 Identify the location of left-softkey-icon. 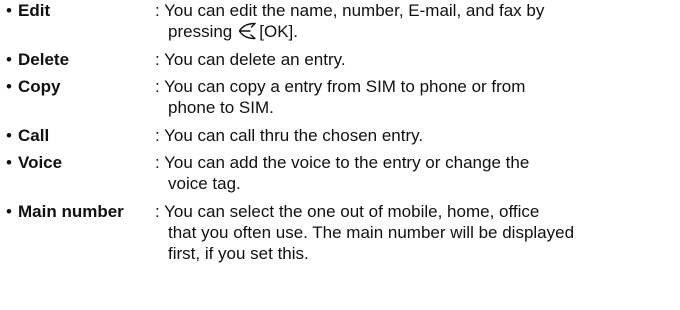
(246, 31).